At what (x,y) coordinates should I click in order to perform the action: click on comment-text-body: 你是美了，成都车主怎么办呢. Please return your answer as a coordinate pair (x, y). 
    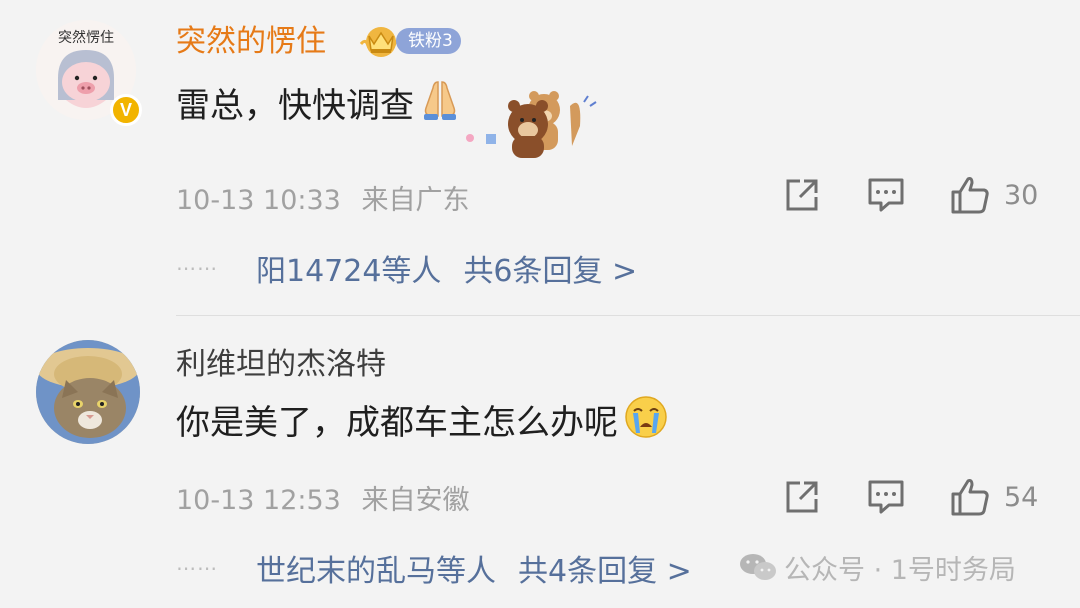
    Looking at the image, I should click on (397, 422).